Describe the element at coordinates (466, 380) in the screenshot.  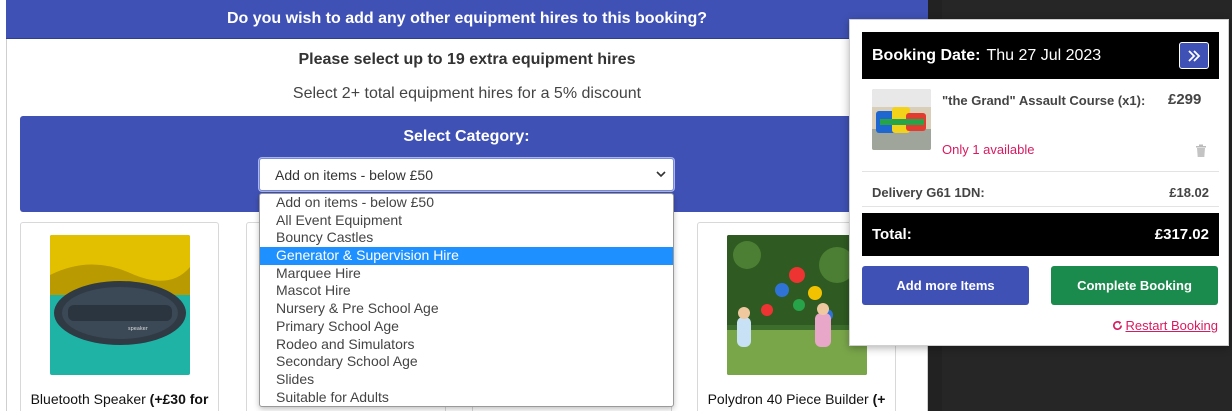
I see `category-option: Slides` at that location.